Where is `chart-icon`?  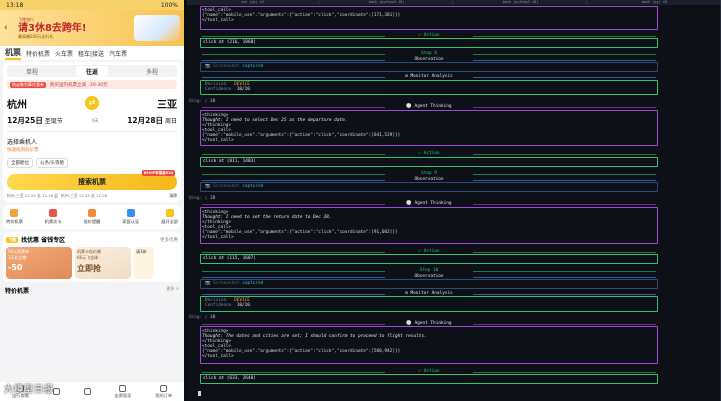
chart-icon is located at coordinates (123, 388).